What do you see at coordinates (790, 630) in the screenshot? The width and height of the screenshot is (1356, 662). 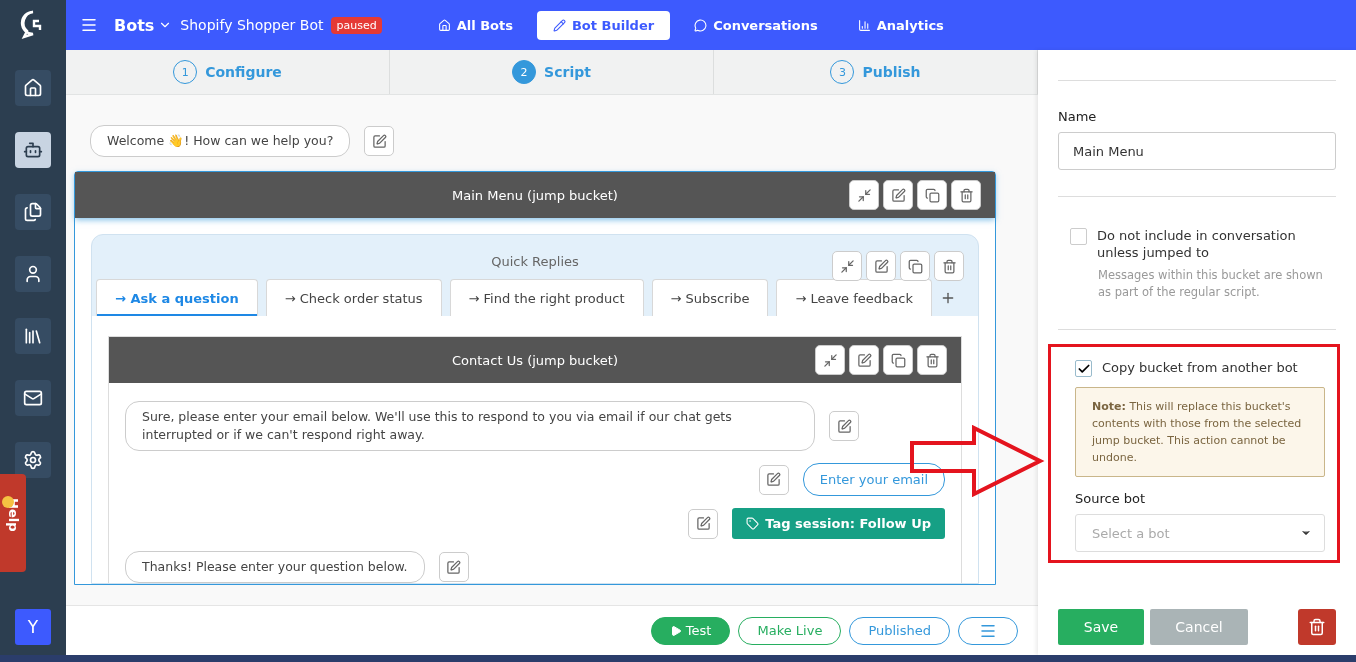 I see `make-live-button: Make Live` at bounding box center [790, 630].